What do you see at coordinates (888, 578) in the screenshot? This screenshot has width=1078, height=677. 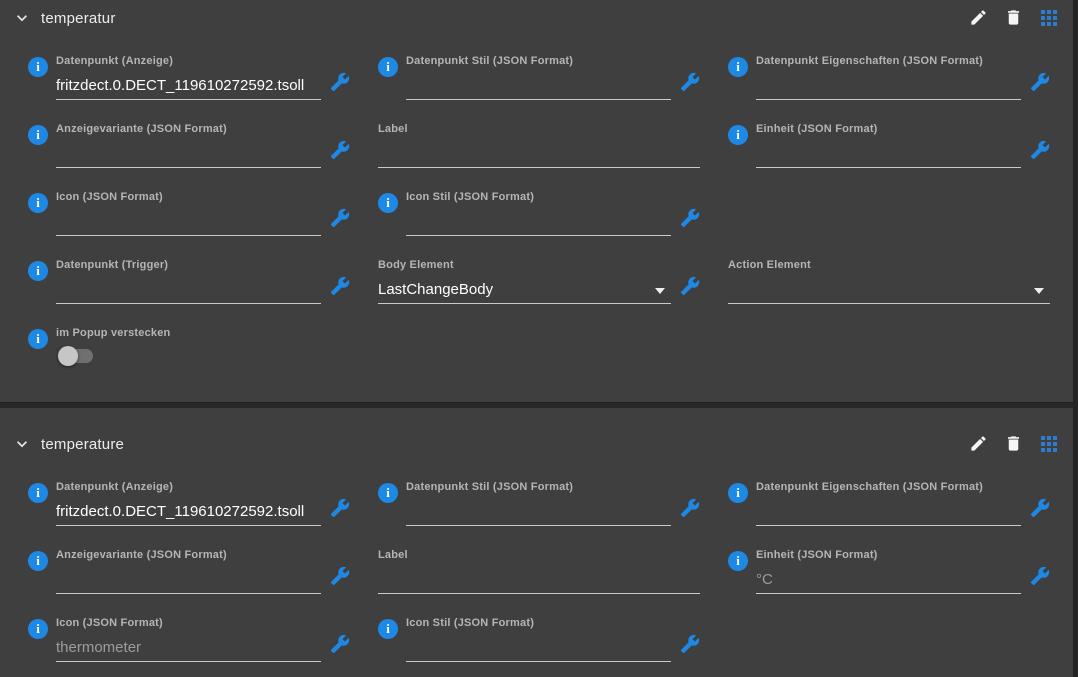 I see `einheit-input: °C` at bounding box center [888, 578].